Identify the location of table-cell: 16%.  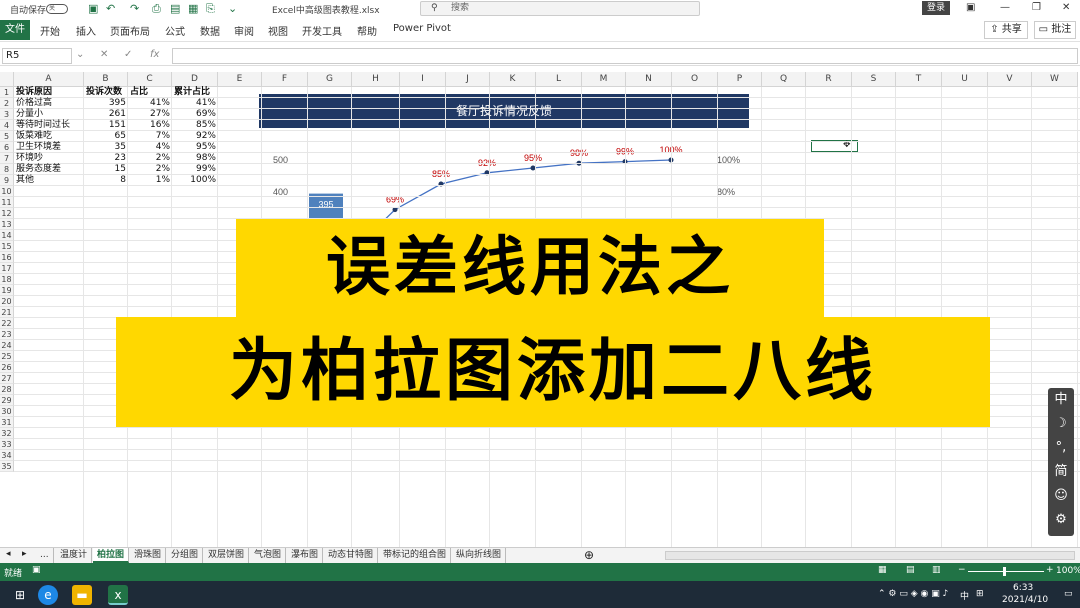
(150, 125).